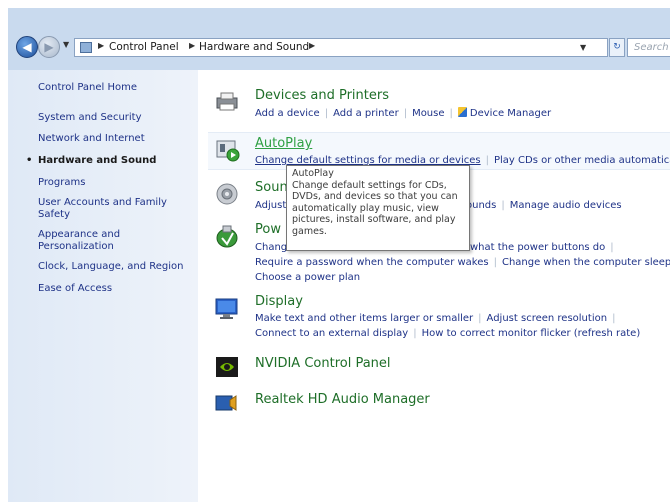 The width and height of the screenshot is (670, 502). What do you see at coordinates (287, 113) in the screenshot?
I see `add-device-link: Add a device` at bounding box center [287, 113].